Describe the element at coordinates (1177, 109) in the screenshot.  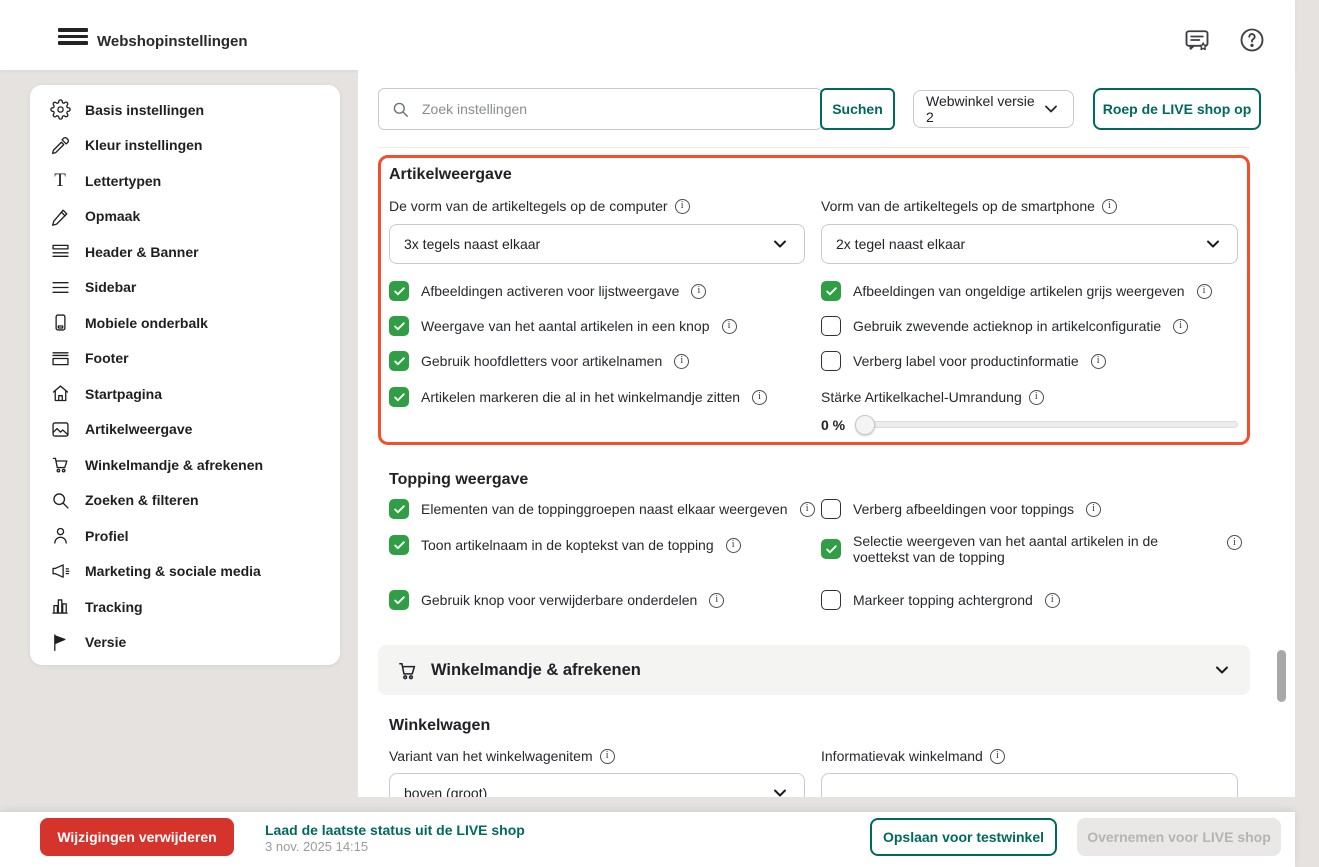
I see `open-live-shop-button: Roep de LIVE shop op` at that location.